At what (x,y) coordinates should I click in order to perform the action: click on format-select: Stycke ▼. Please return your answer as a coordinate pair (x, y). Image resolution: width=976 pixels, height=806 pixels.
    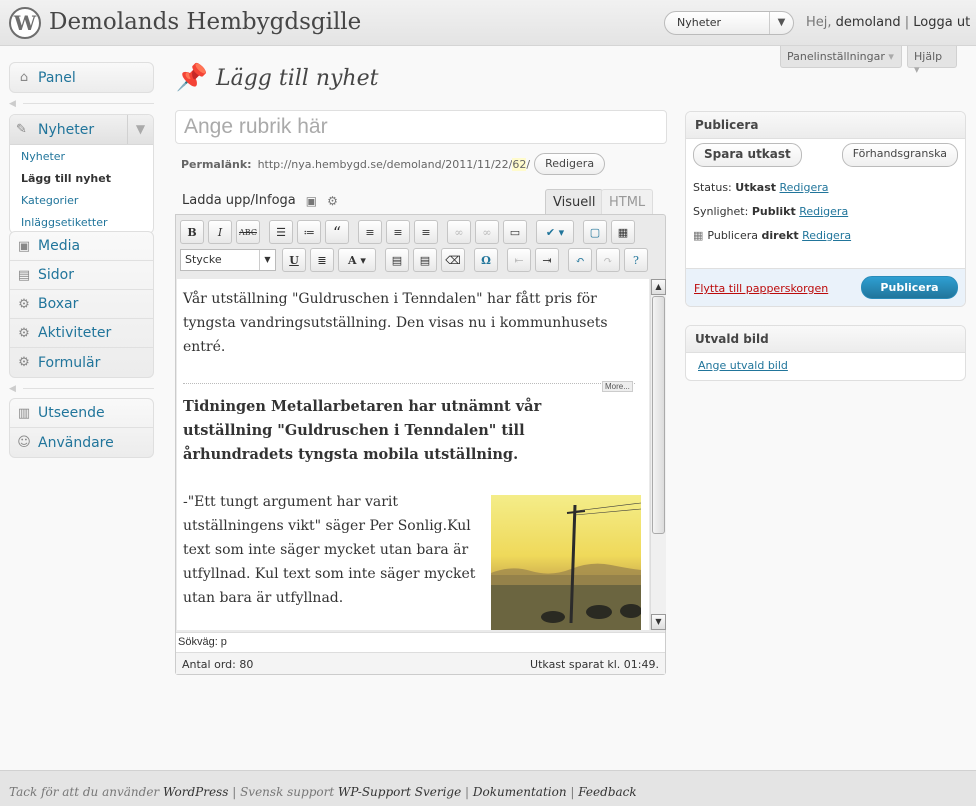
    Looking at the image, I should click on (228, 260).